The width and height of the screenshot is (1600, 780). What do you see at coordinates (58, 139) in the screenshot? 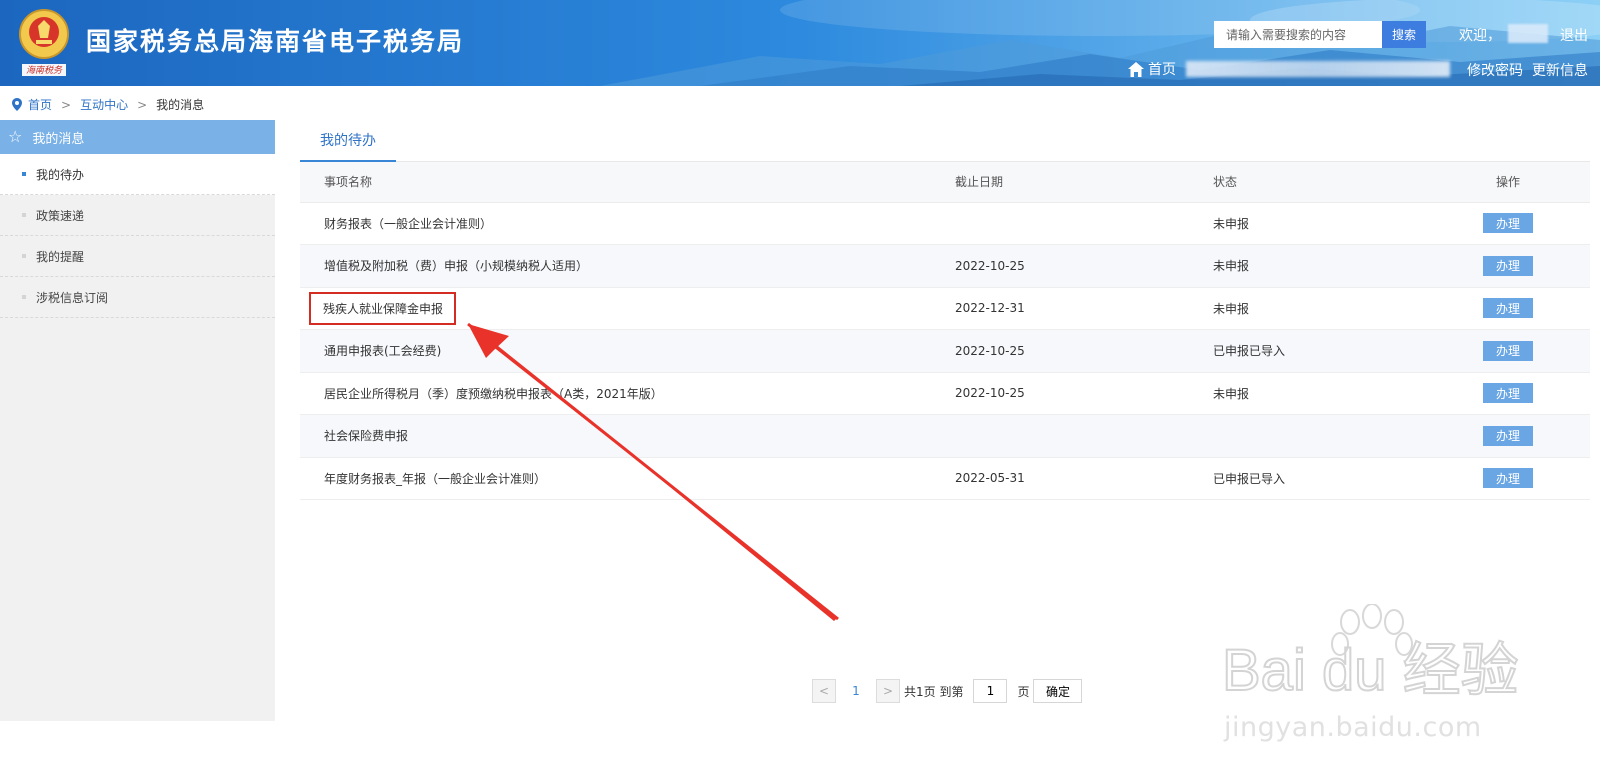
I see `sidebar-title: 我的消息` at bounding box center [58, 139].